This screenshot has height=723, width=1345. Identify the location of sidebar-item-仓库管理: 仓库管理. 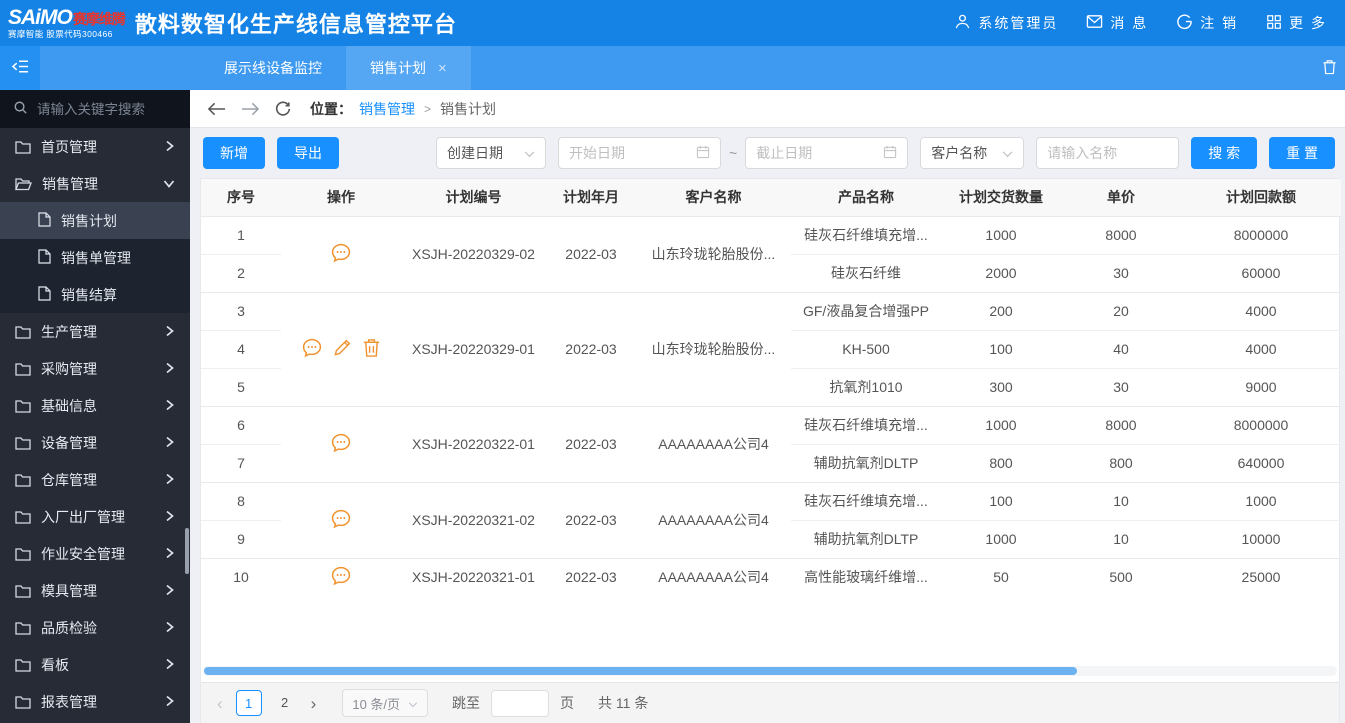
(95, 479).